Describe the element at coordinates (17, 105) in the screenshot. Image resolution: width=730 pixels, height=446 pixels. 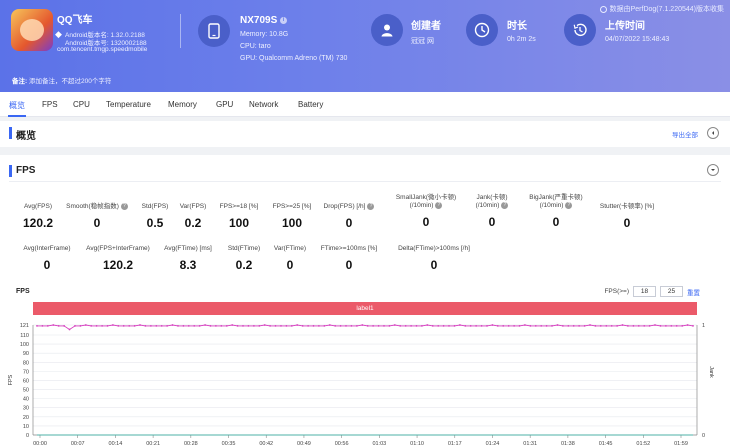
I see `tab-overview: 概览` at that location.